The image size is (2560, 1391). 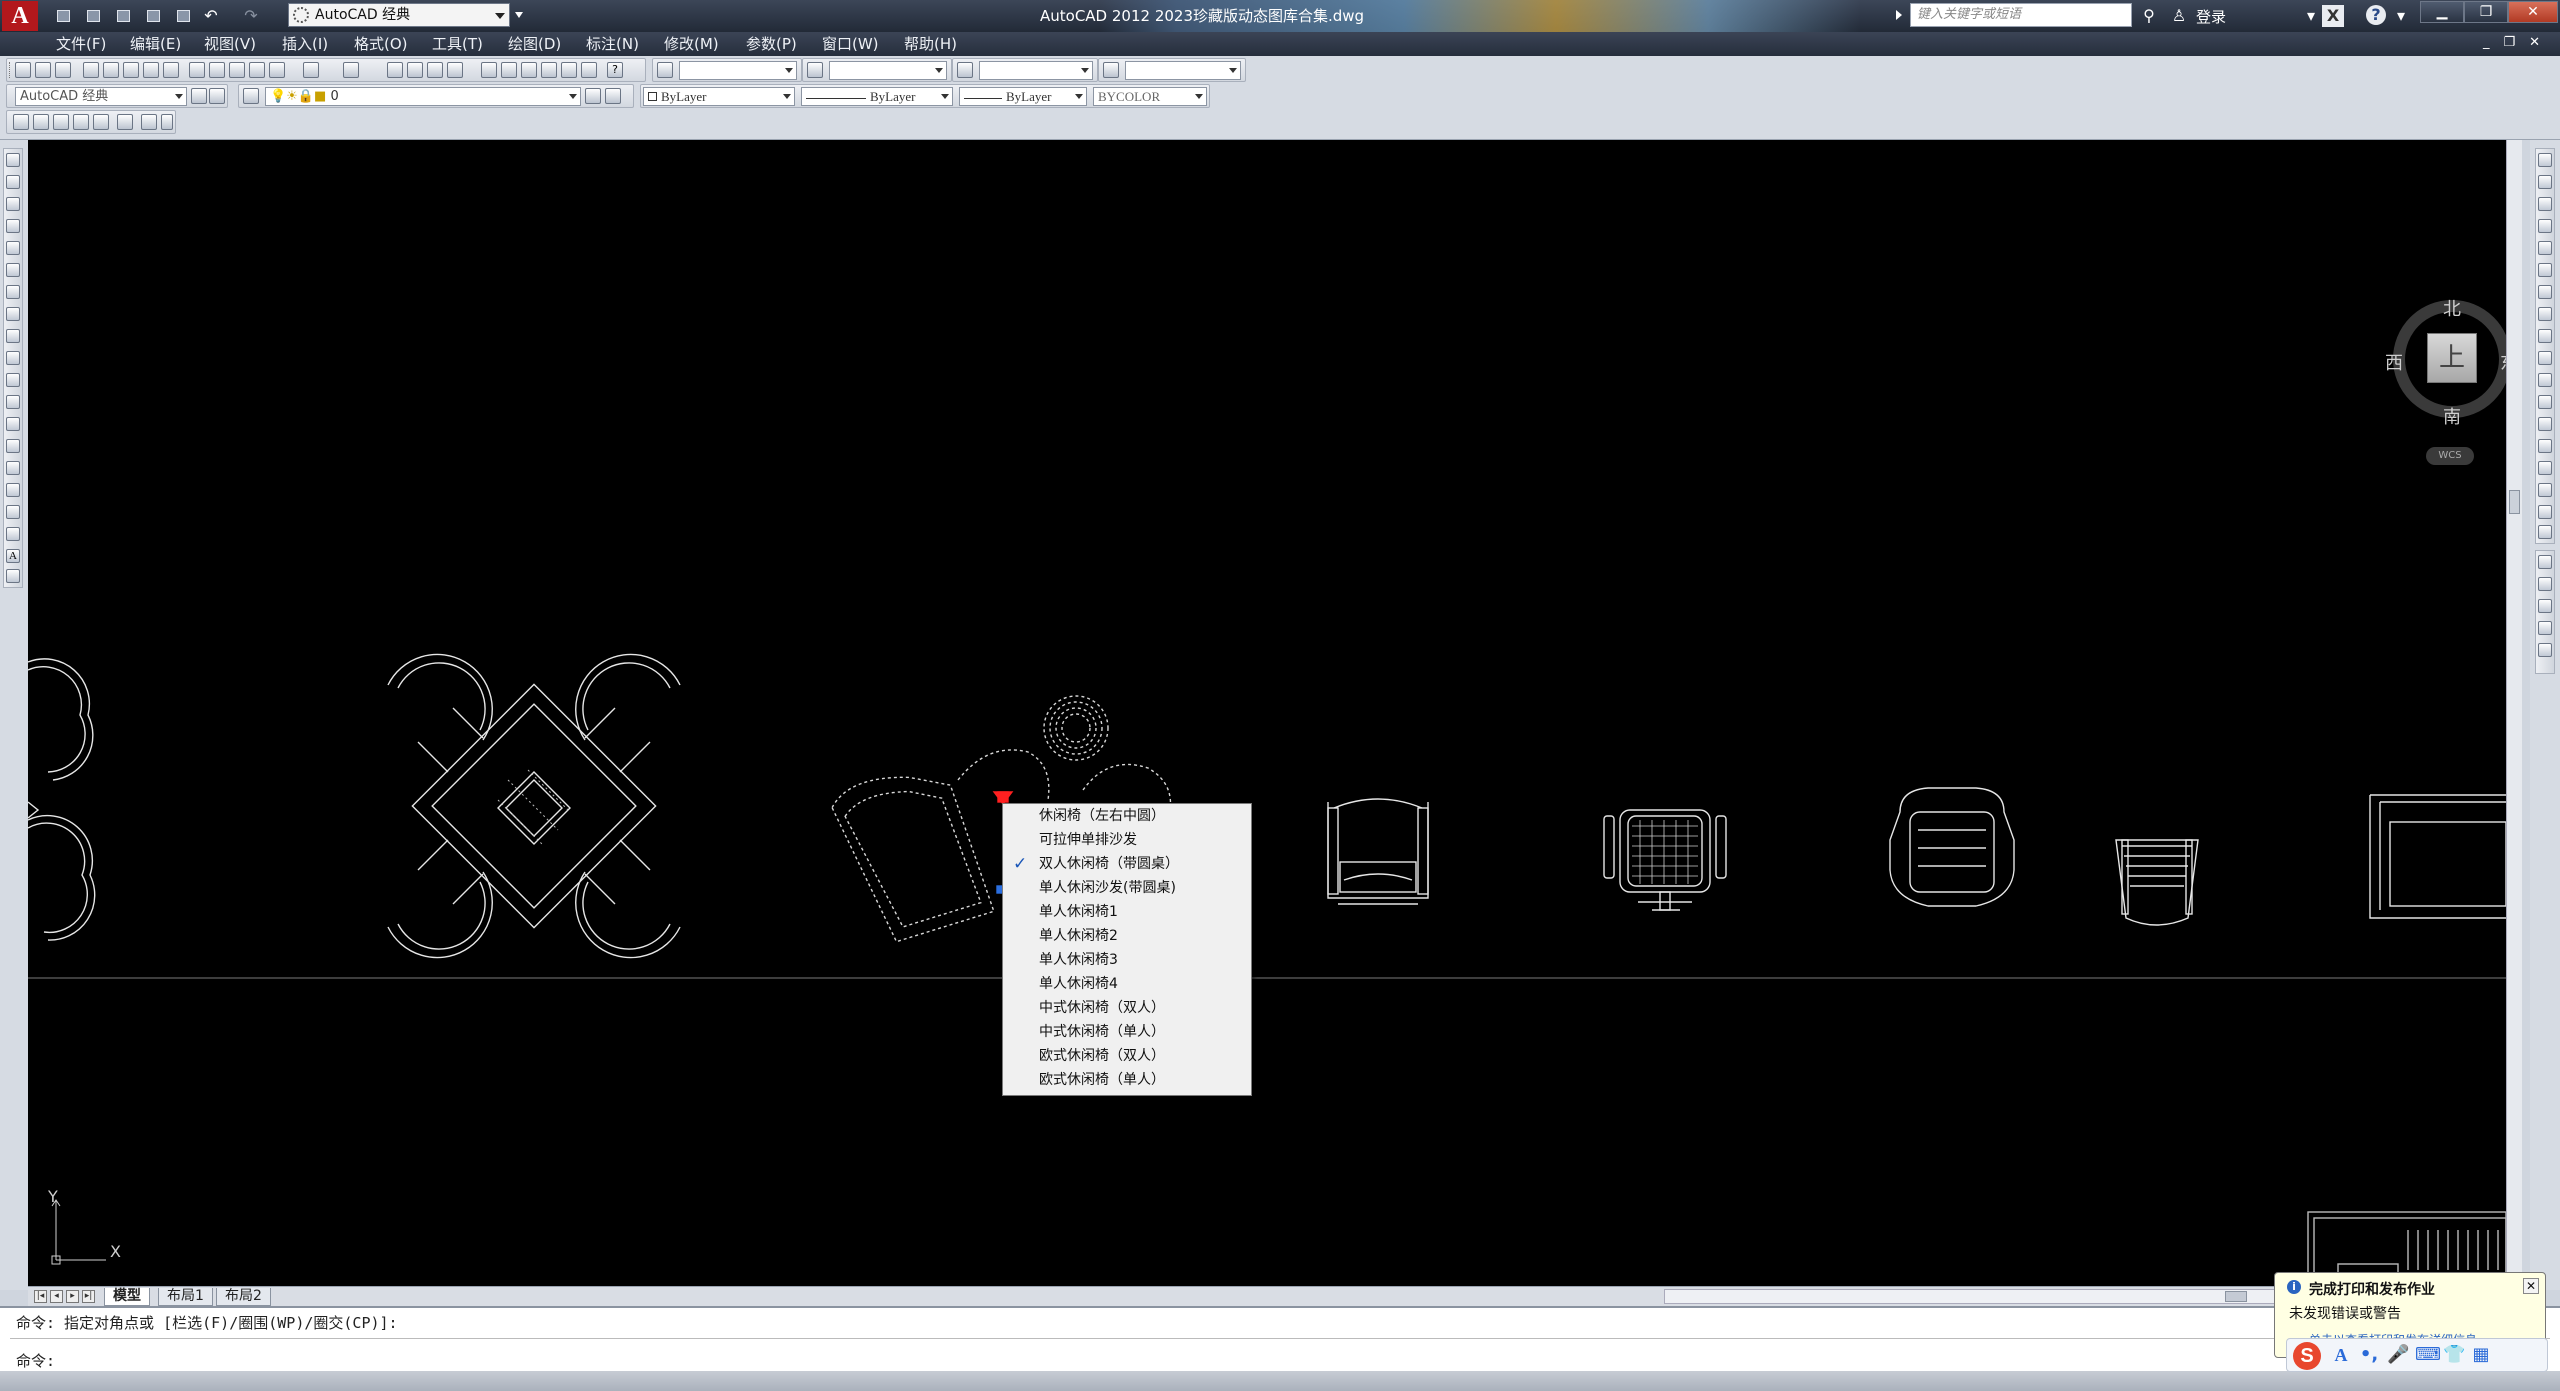 I want to click on mleader-style-icon, so click(x=1111, y=70).